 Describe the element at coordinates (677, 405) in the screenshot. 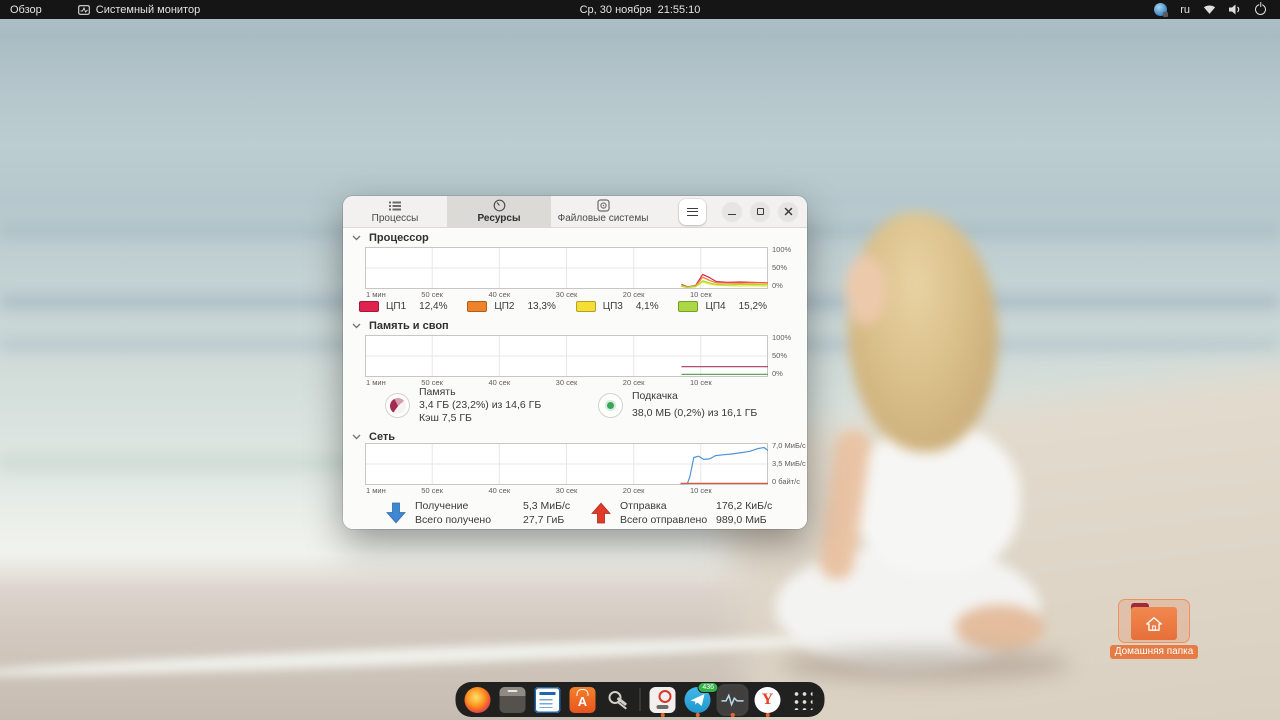

I see `swap-stat: Подкачка 38,0 МБ (0,2%) из 16,1 ГБ` at that location.